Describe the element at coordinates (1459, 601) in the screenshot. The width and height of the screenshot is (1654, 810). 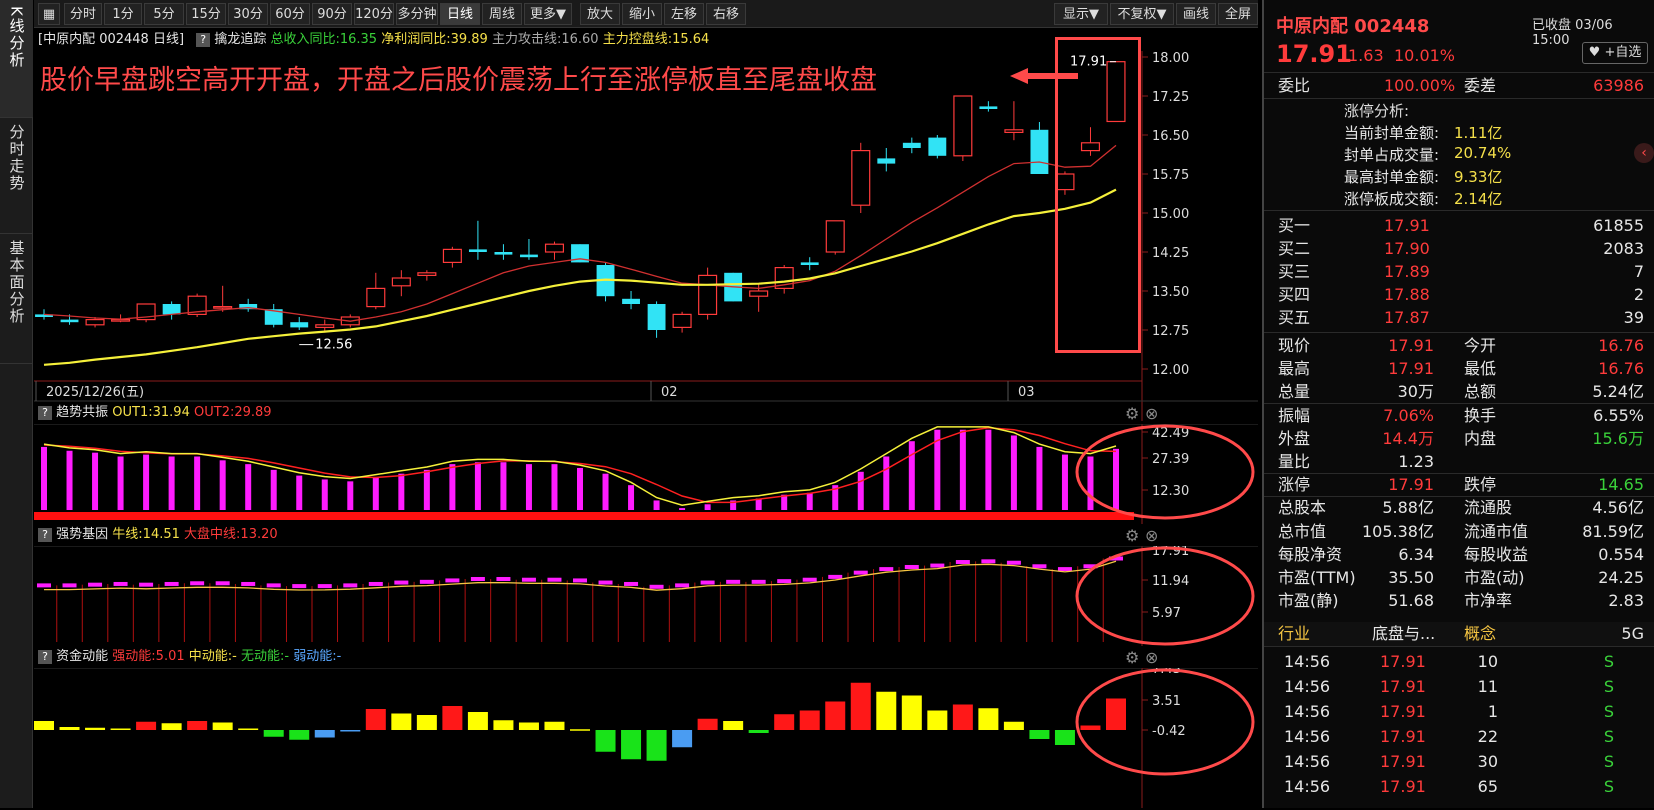
I see `quote-row: 市盈(静) 51.68 市净率 2.83` at that location.